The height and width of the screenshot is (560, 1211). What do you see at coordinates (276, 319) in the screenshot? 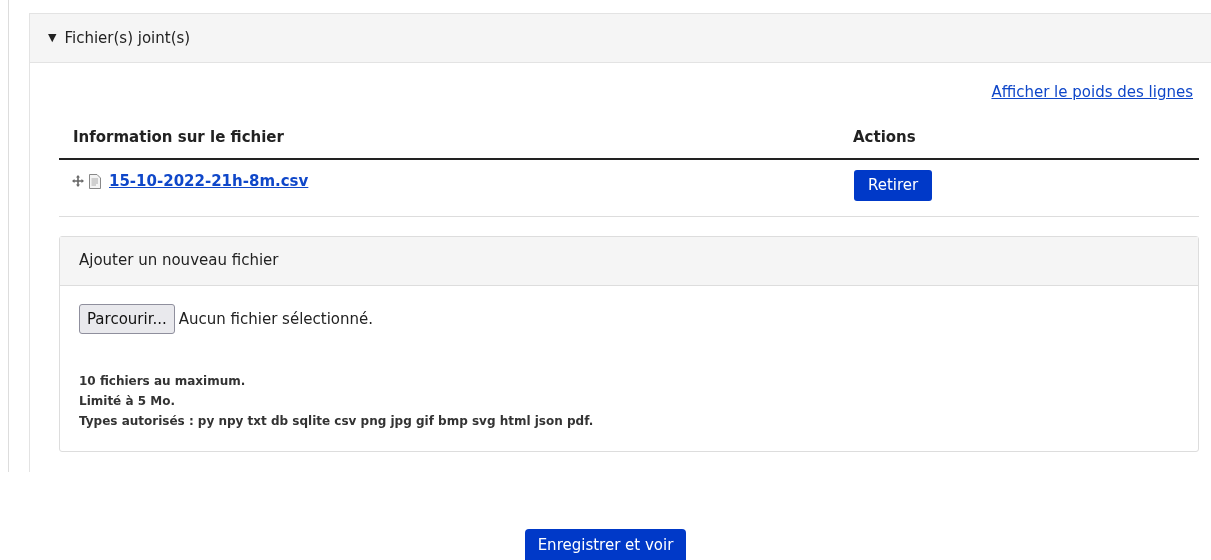
I see `file-status: Aucun fichier sélectionné.` at bounding box center [276, 319].